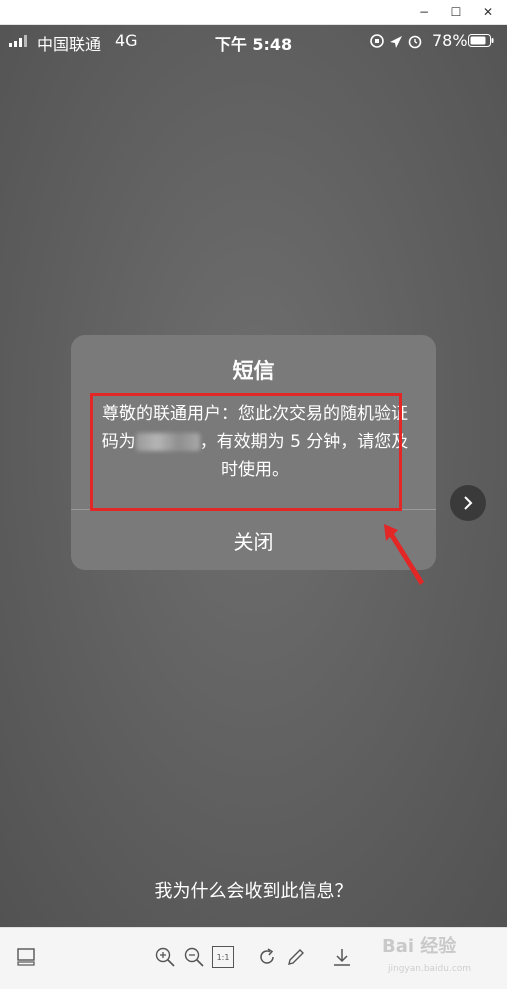 This screenshot has height=989, width=507. I want to click on watermark-brand: Bai 经验, so click(419, 946).